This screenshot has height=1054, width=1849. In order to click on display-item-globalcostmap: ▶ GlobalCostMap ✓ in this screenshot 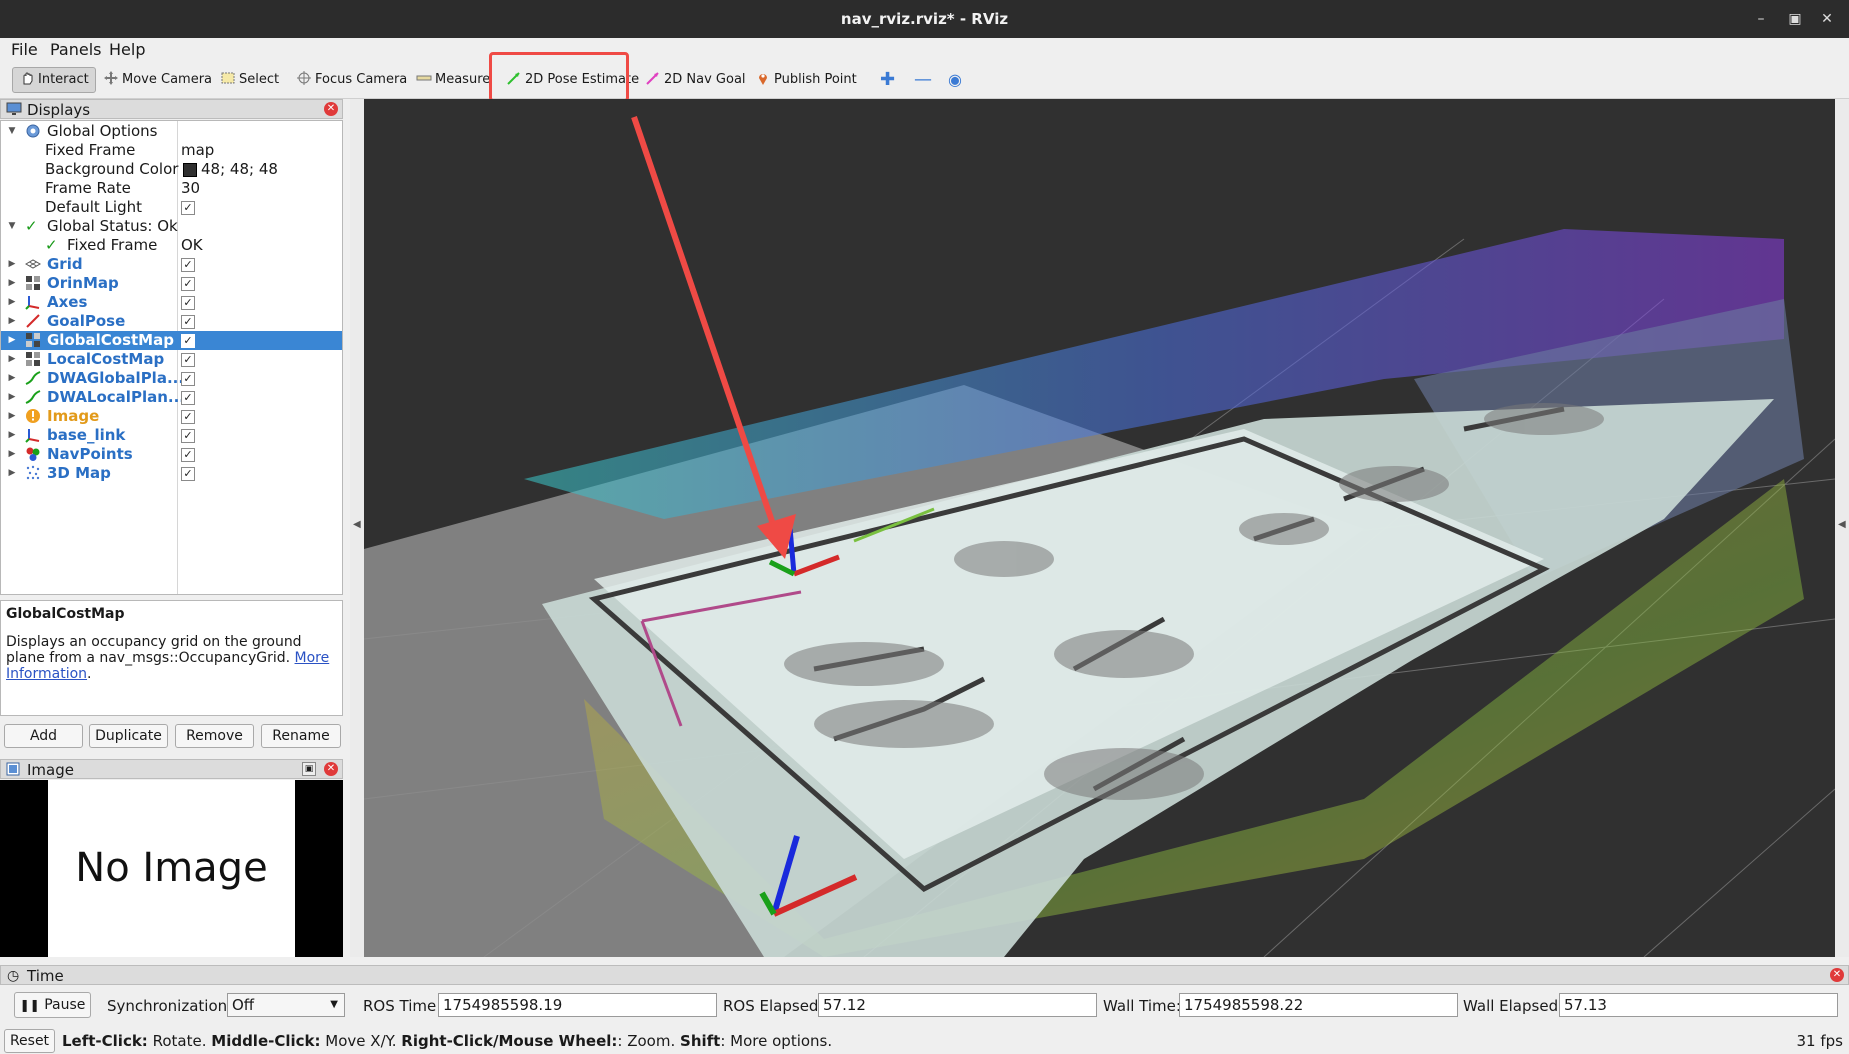, I will do `click(171, 340)`.